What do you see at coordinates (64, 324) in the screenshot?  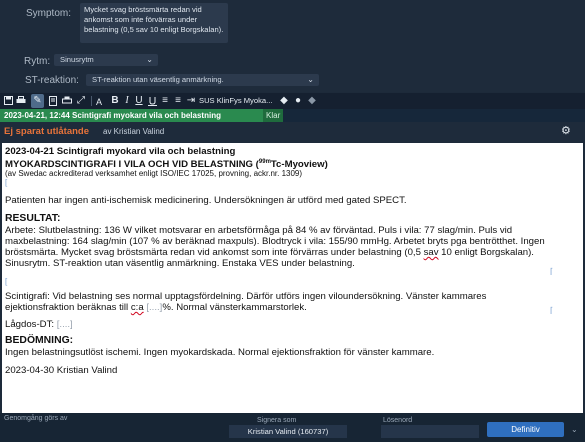 I see `low-dose-ct-field: [....]` at bounding box center [64, 324].